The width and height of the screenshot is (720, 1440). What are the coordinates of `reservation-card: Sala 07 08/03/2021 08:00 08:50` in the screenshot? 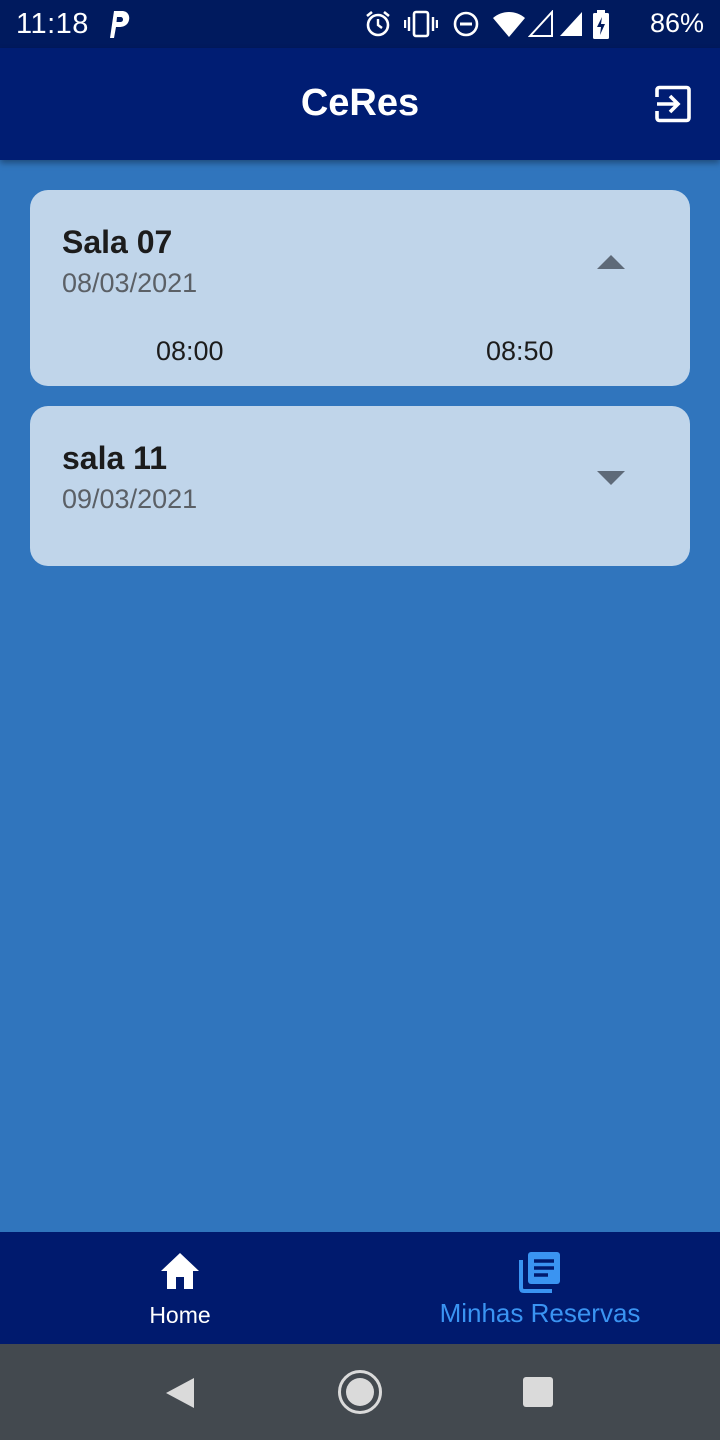 It's located at (360, 288).